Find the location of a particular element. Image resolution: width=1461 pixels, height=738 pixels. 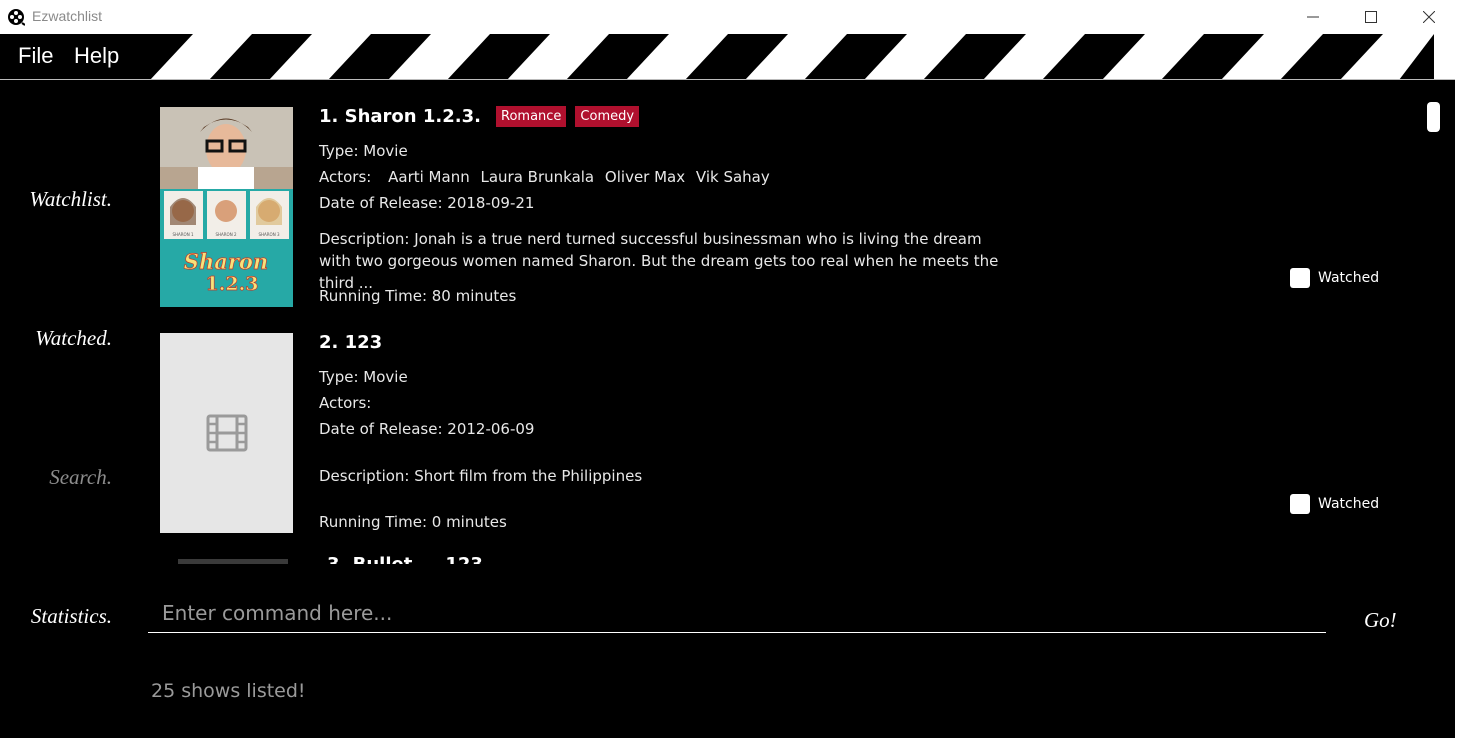

maximize-button is located at coordinates (1371, 17).